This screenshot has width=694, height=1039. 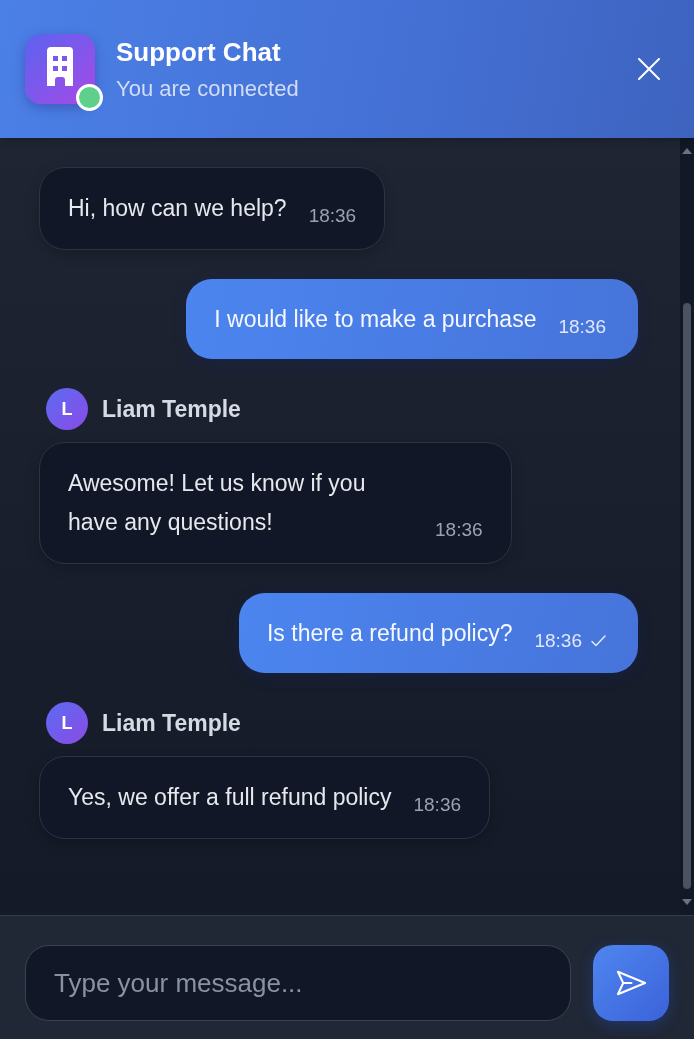 I want to click on send-icon, so click(x=631, y=983).